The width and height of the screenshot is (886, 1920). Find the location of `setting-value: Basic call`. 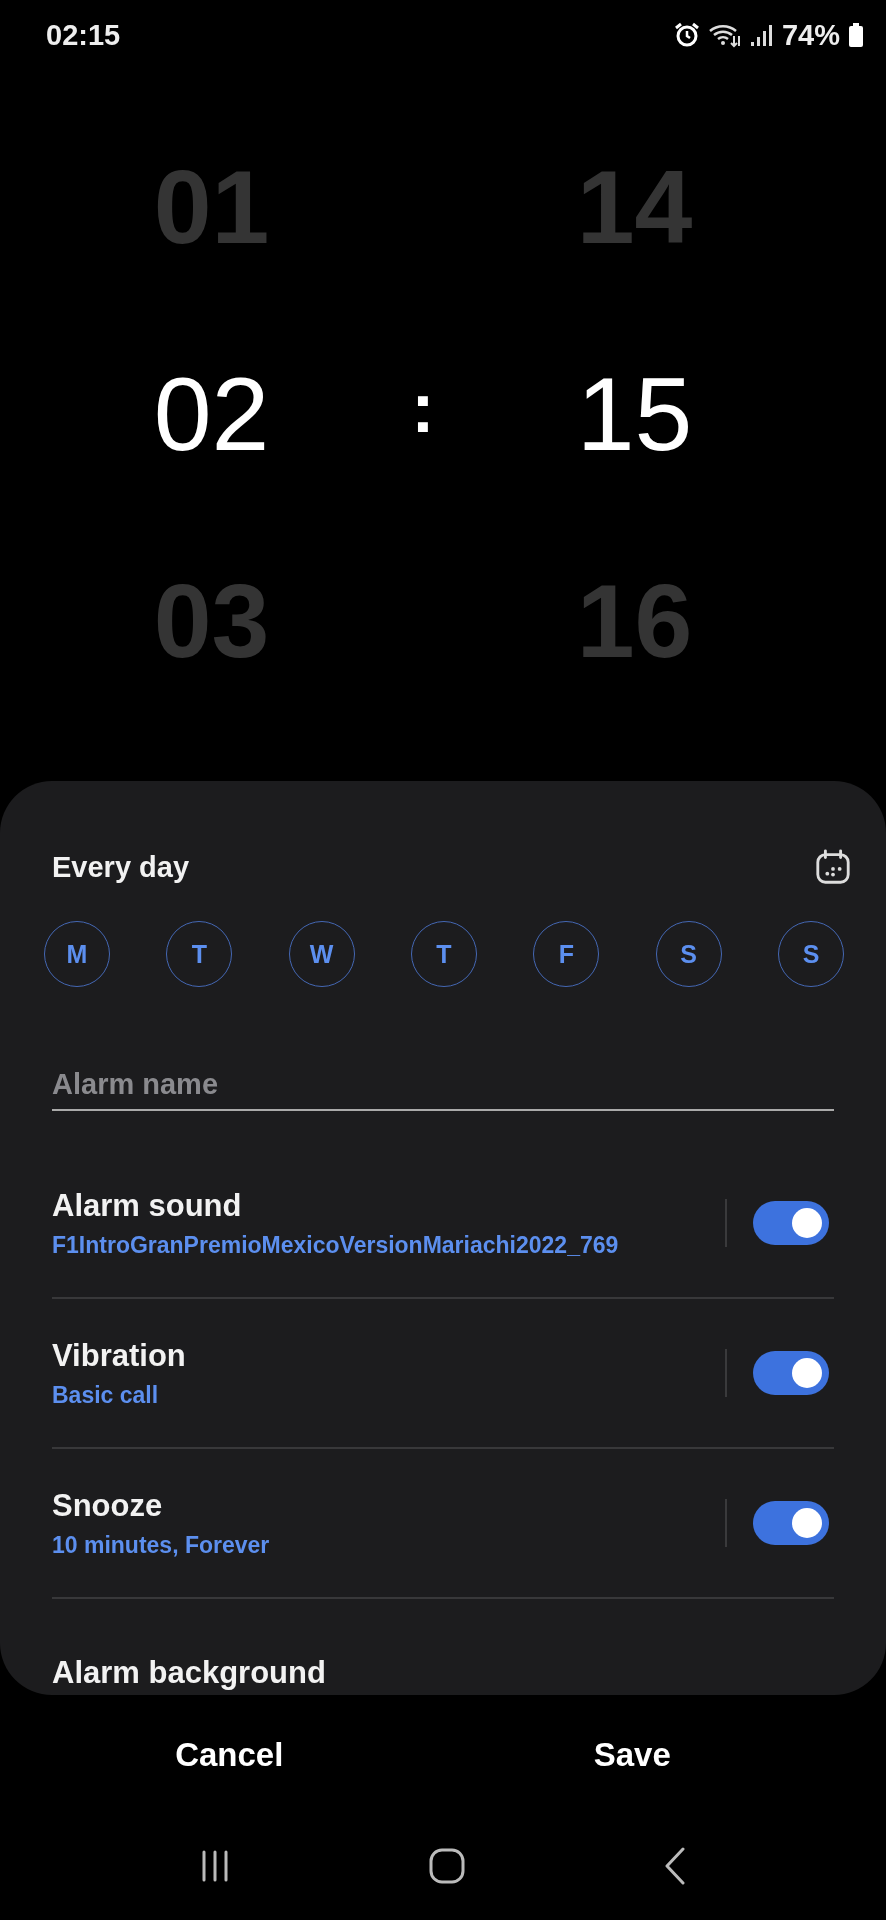

setting-value: Basic call is located at coordinates (105, 1395).